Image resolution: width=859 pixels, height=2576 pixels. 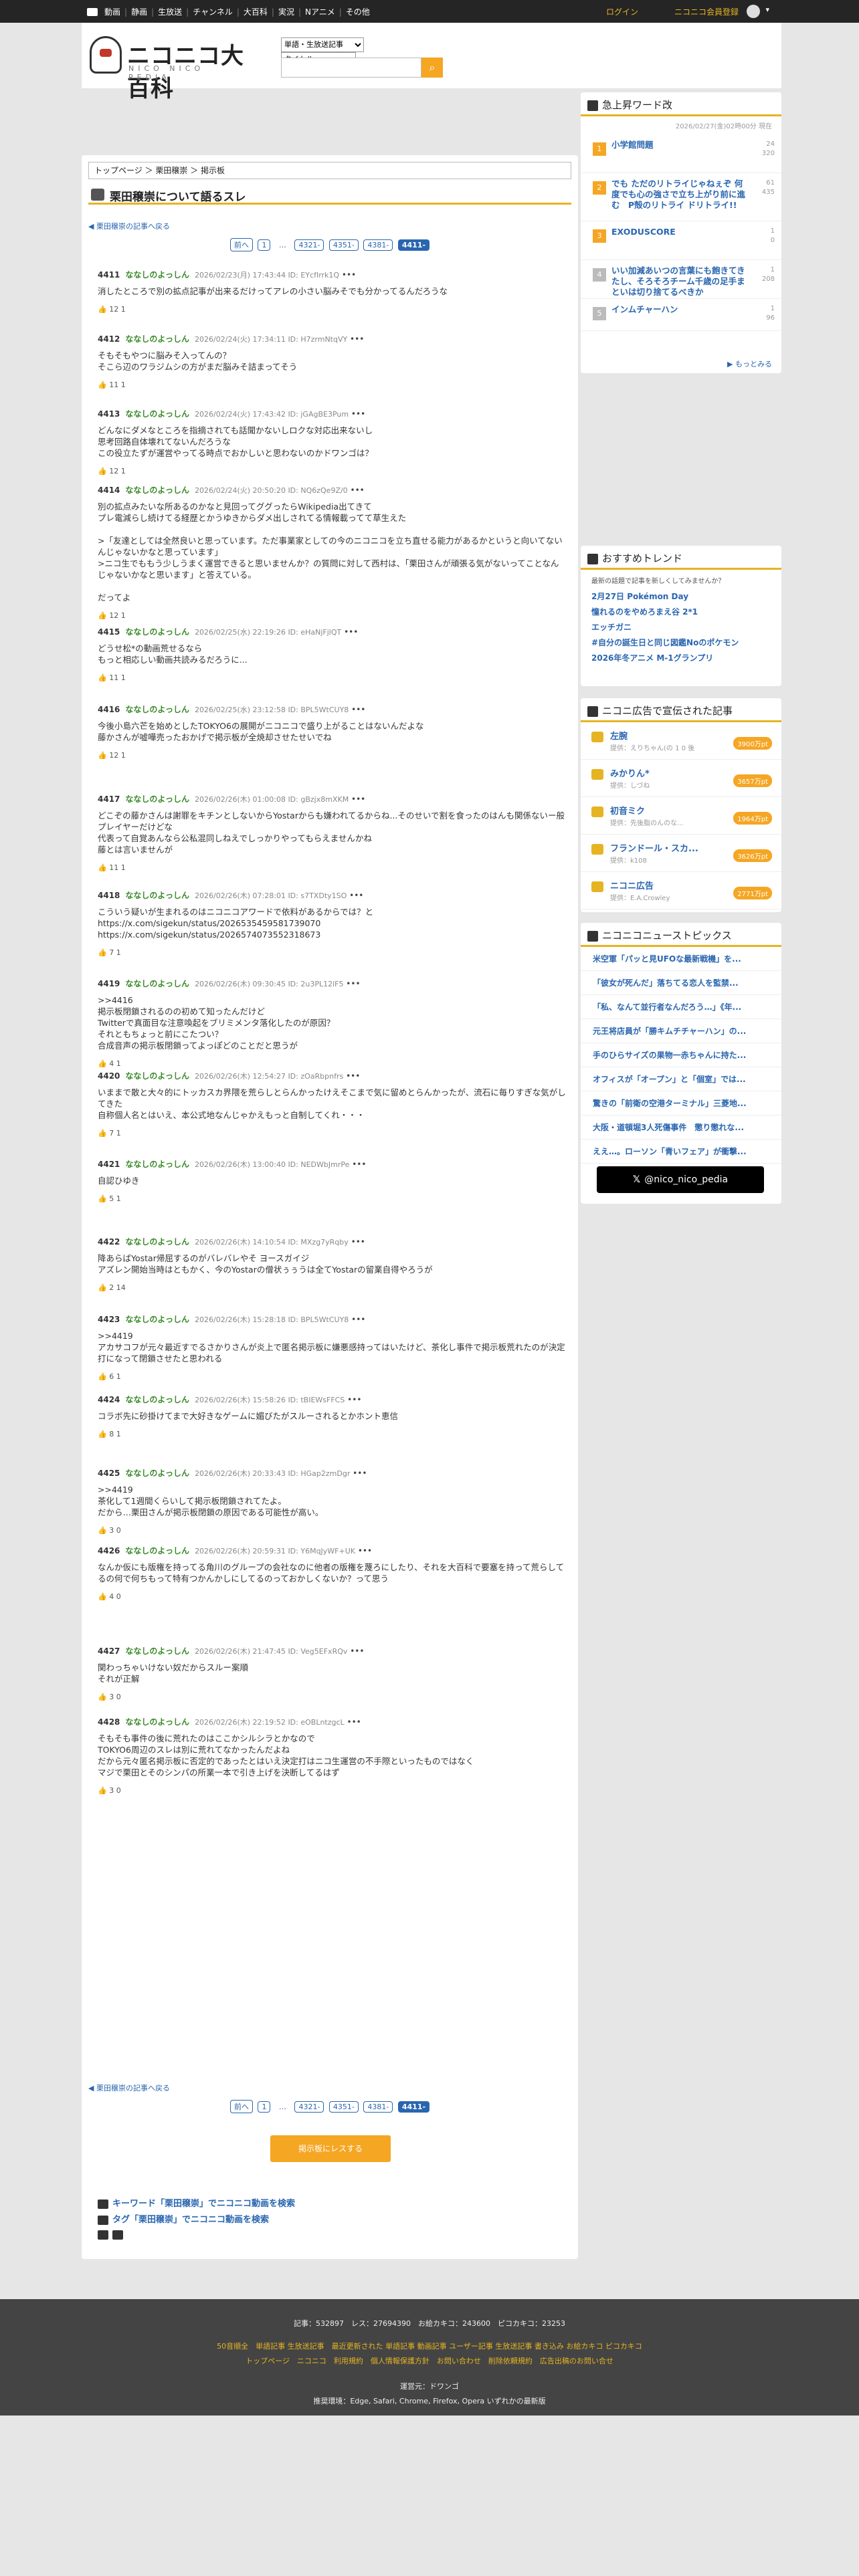 What do you see at coordinates (129, 226) in the screenshot?
I see `back-to-article-link: ◀ 栗田穣崇の記事へ戻る` at bounding box center [129, 226].